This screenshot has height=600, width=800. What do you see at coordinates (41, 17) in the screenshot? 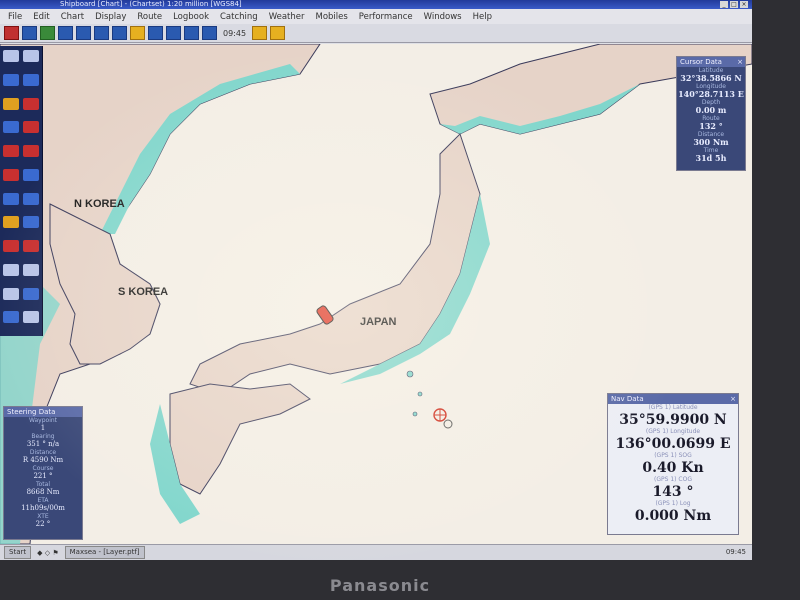
I see `menu-edit: Edit` at bounding box center [41, 17].